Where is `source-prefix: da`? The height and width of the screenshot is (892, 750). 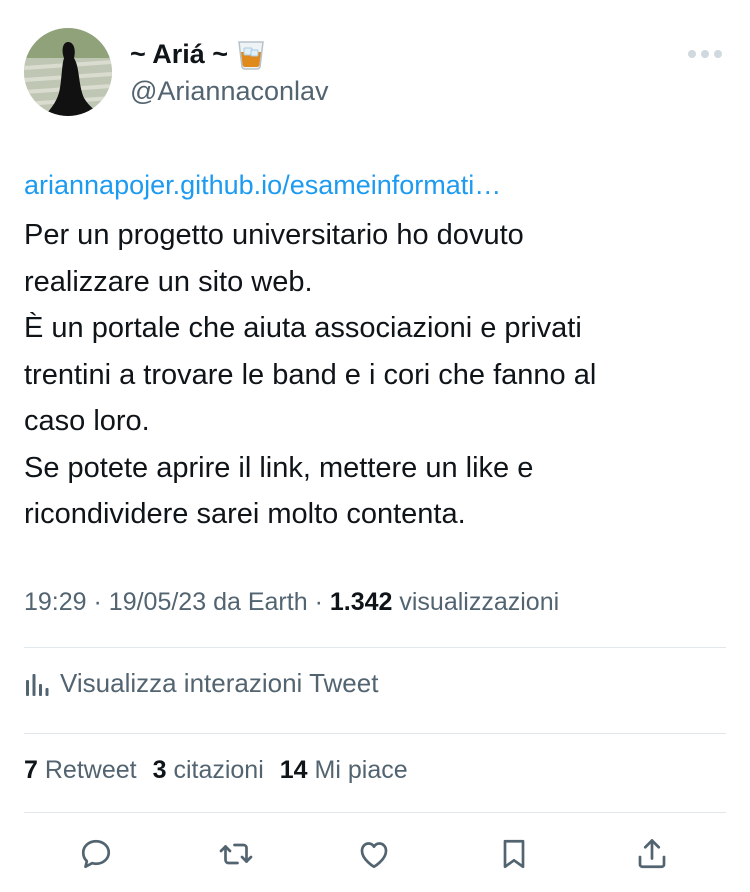
source-prefix: da is located at coordinates (227, 602).